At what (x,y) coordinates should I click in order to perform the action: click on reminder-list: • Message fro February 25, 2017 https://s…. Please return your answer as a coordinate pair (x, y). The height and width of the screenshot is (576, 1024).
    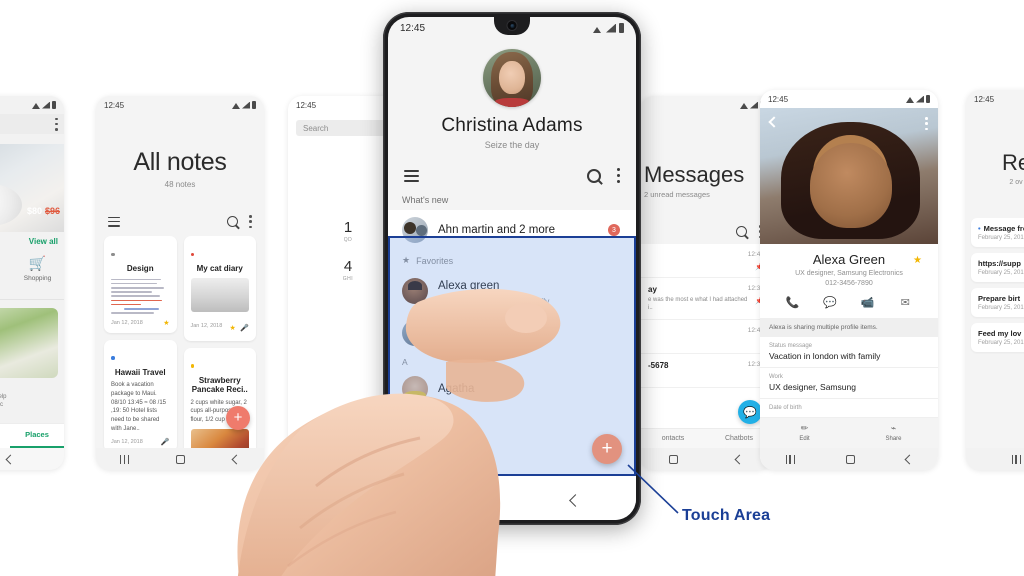
    Looking at the image, I should click on (995, 285).